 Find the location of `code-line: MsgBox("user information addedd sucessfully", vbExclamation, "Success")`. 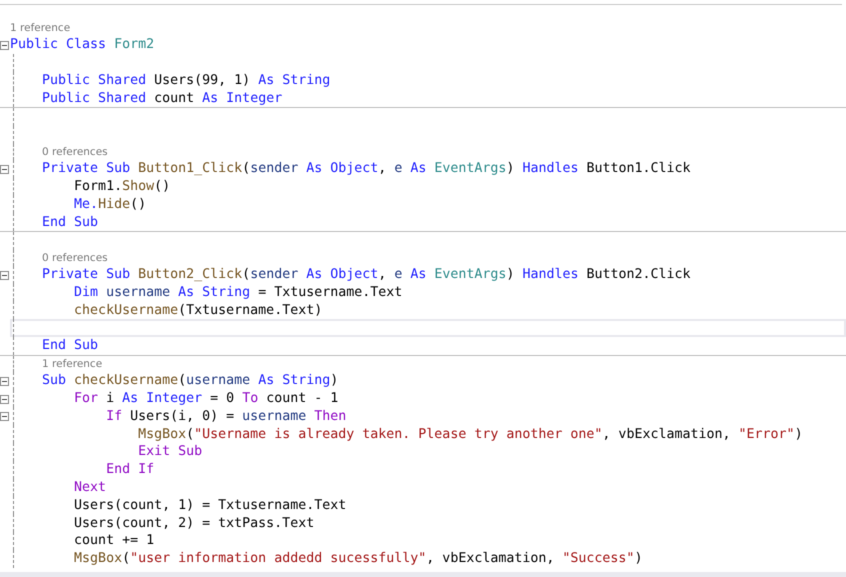

code-line: MsgBox("user information addedd sucessfully", vbExclamation, "Success") is located at coordinates (357, 559).